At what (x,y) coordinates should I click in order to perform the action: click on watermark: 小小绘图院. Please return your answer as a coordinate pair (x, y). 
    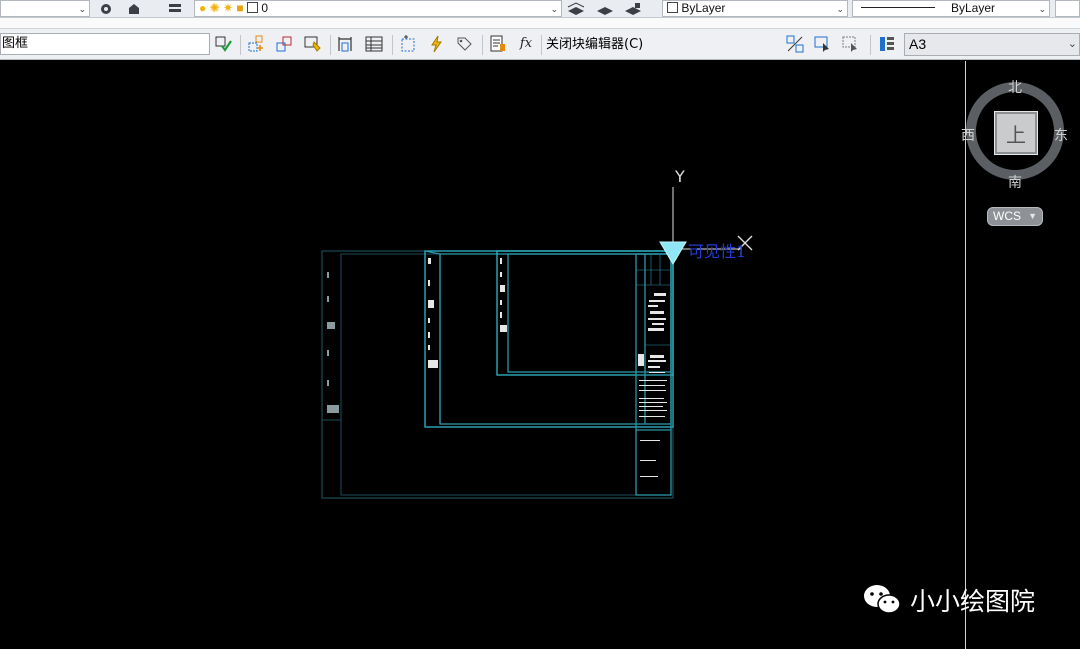
    Looking at the image, I should click on (948, 600).